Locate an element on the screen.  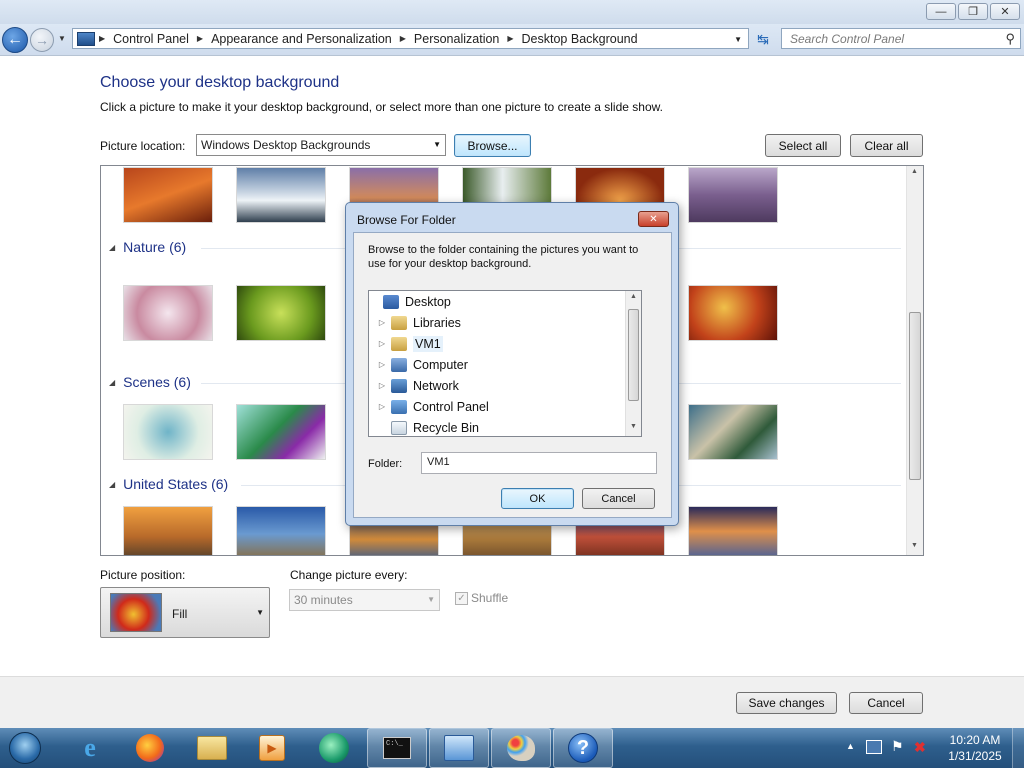
forward-button: → is located at coordinates (42, 40).